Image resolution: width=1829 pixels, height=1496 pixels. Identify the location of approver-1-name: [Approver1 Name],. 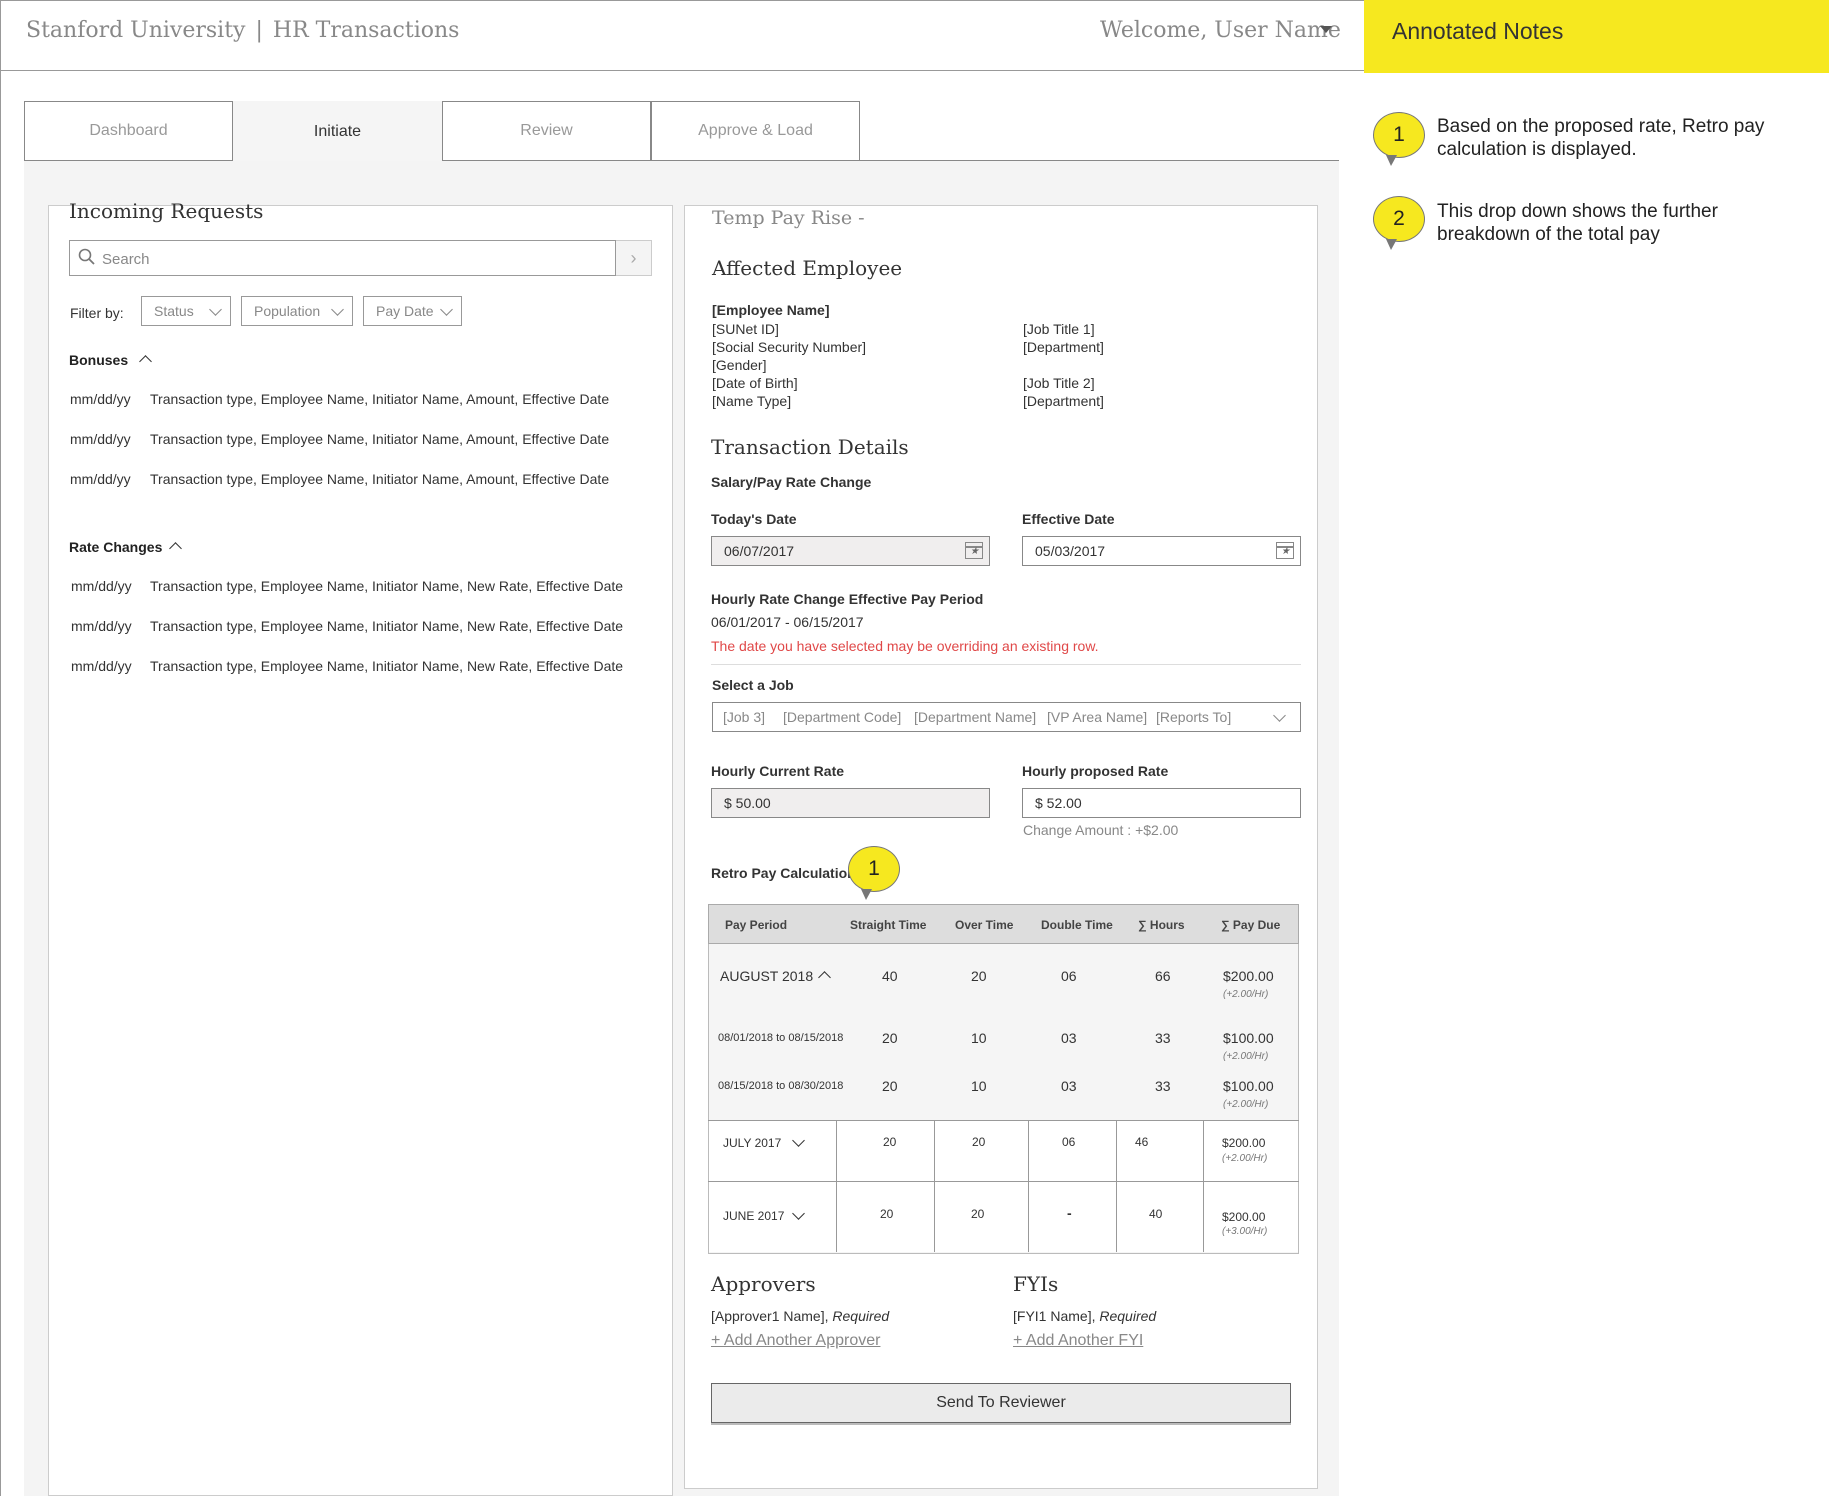
(770, 1316).